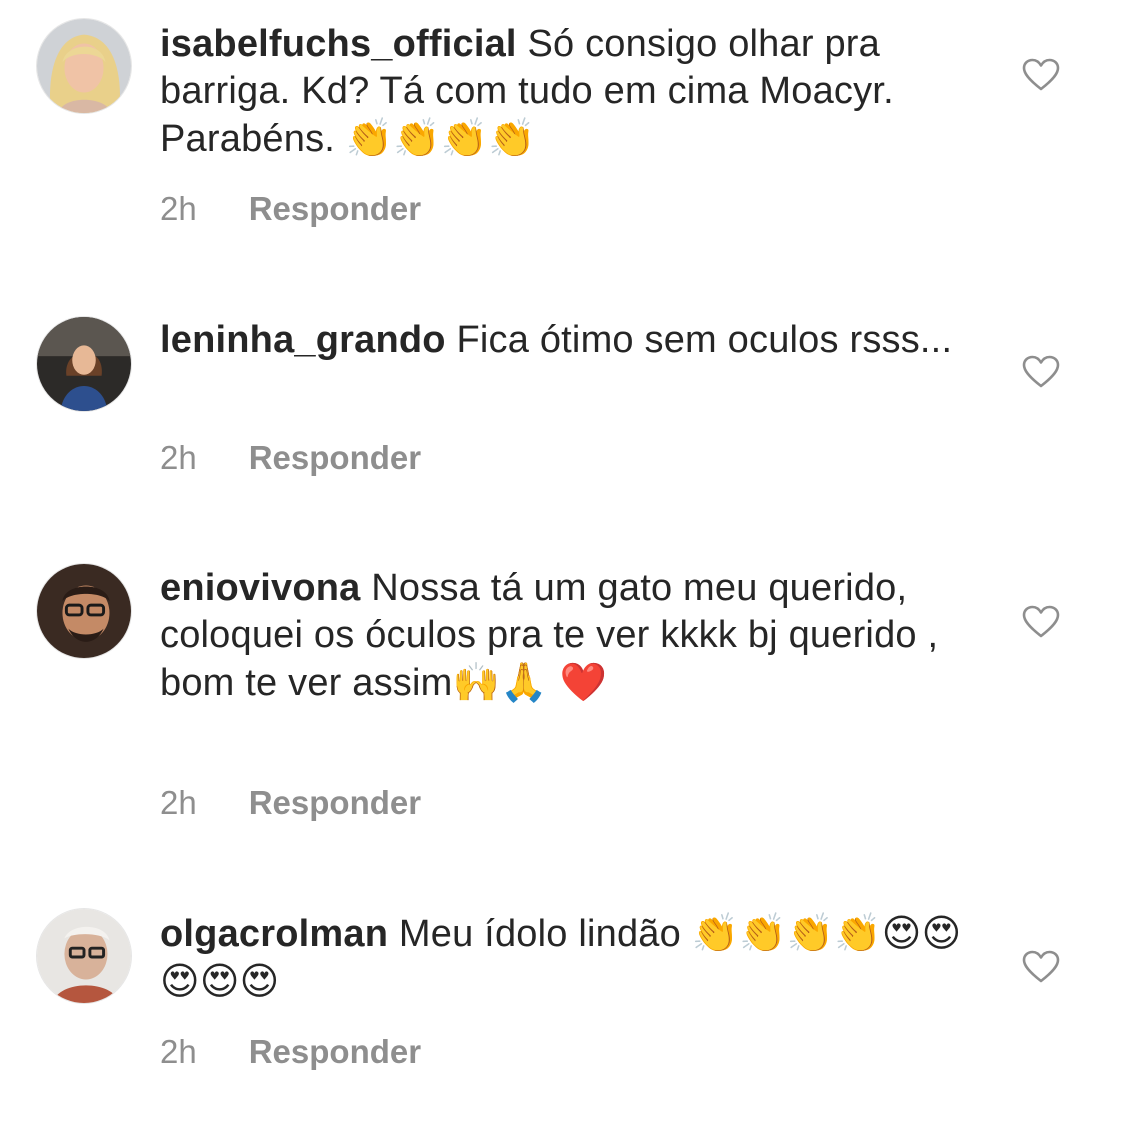 The height and width of the screenshot is (1122, 1125). I want to click on comment-text: olgacrolman Meu ídolo lindão 👏👏👏👏😍😍😍😍😍, so click(565, 958).